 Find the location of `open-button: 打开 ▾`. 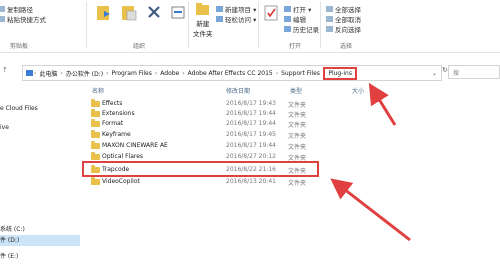

open-button: 打开 ▾ is located at coordinates (297, 9).